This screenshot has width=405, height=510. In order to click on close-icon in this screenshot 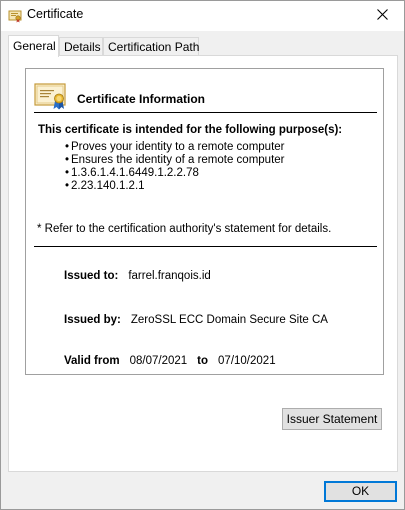, I will do `click(382, 16)`.